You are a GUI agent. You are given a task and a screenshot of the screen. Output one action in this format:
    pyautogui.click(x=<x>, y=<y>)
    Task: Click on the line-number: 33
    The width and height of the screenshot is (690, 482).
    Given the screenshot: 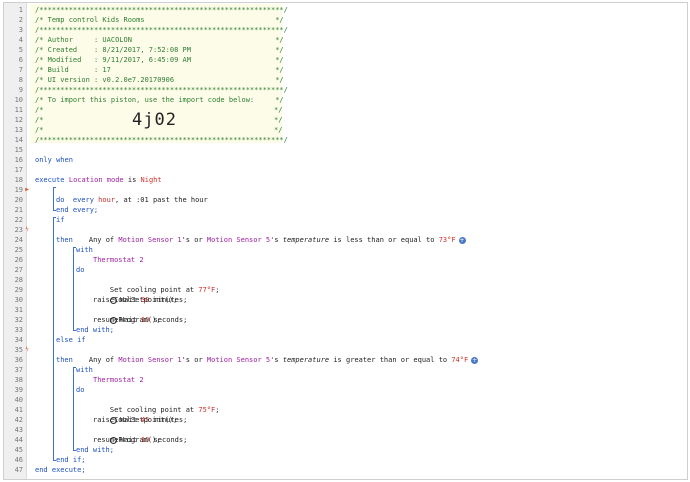 What is the action you would take?
    pyautogui.click(x=18, y=330)
    